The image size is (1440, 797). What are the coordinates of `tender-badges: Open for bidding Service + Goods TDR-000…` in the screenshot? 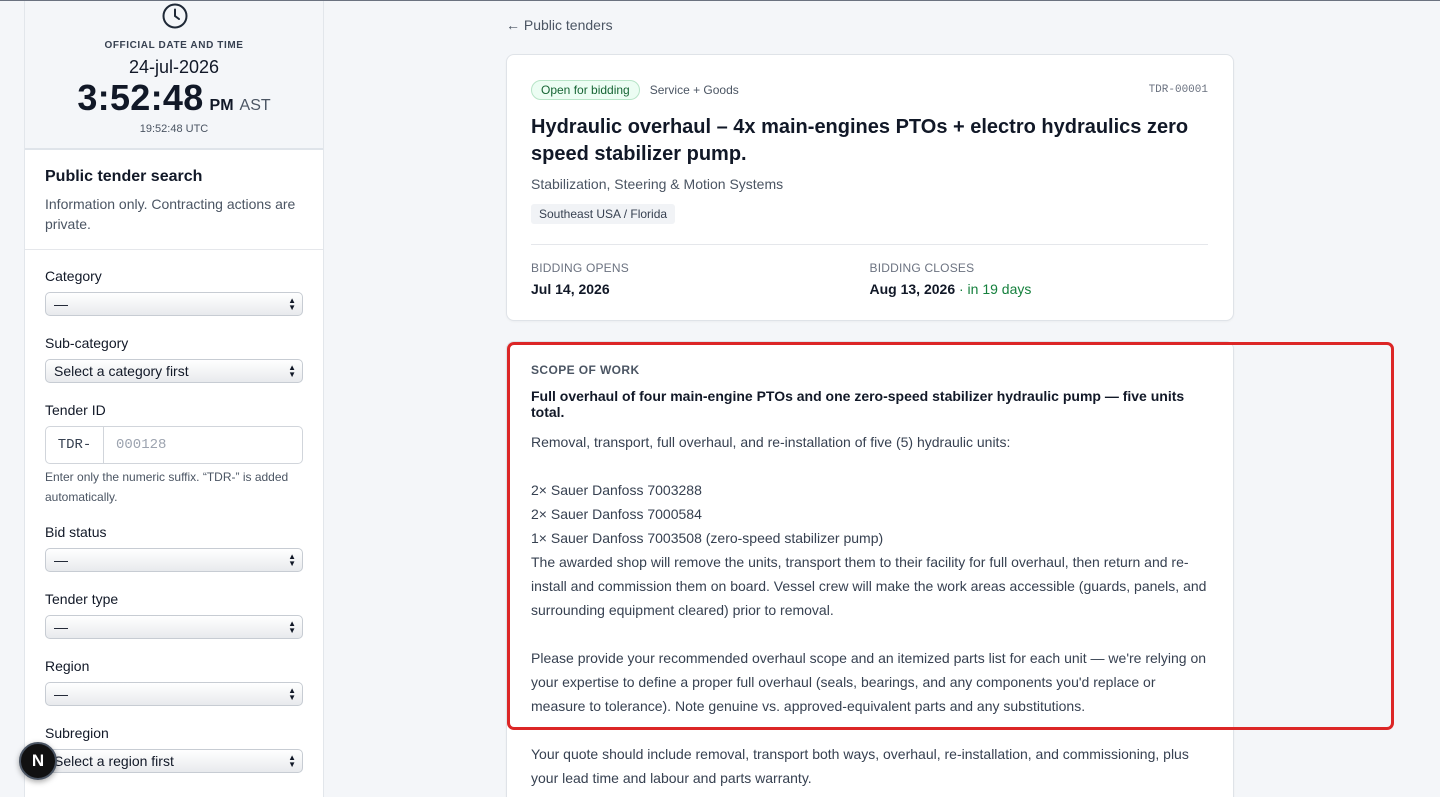 It's located at (869, 90).